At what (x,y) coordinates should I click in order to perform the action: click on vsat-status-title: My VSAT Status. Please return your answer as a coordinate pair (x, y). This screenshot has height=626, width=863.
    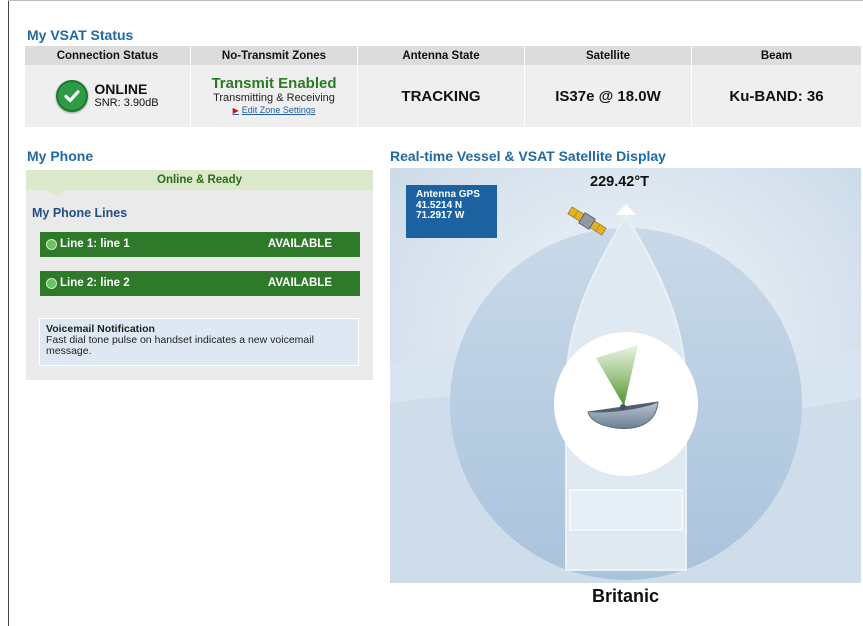
    Looking at the image, I should click on (80, 35).